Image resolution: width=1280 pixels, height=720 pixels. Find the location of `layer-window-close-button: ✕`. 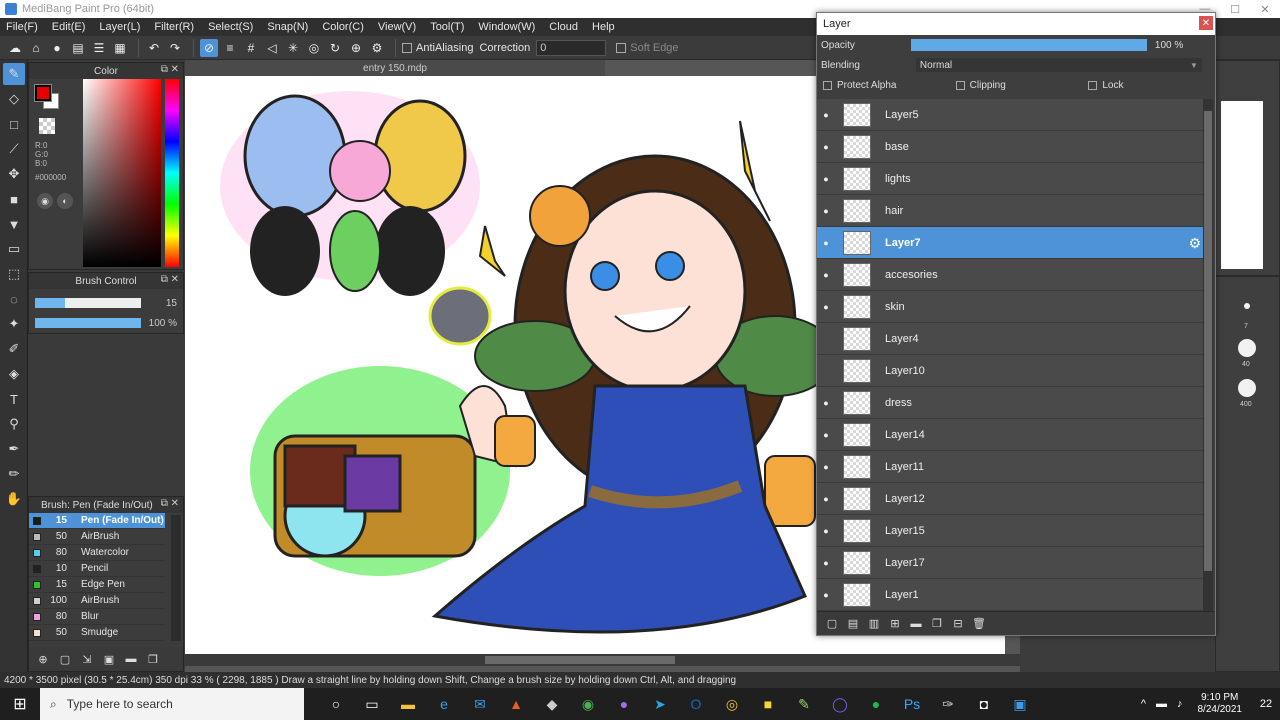

layer-window-close-button: ✕ is located at coordinates (1206, 23).